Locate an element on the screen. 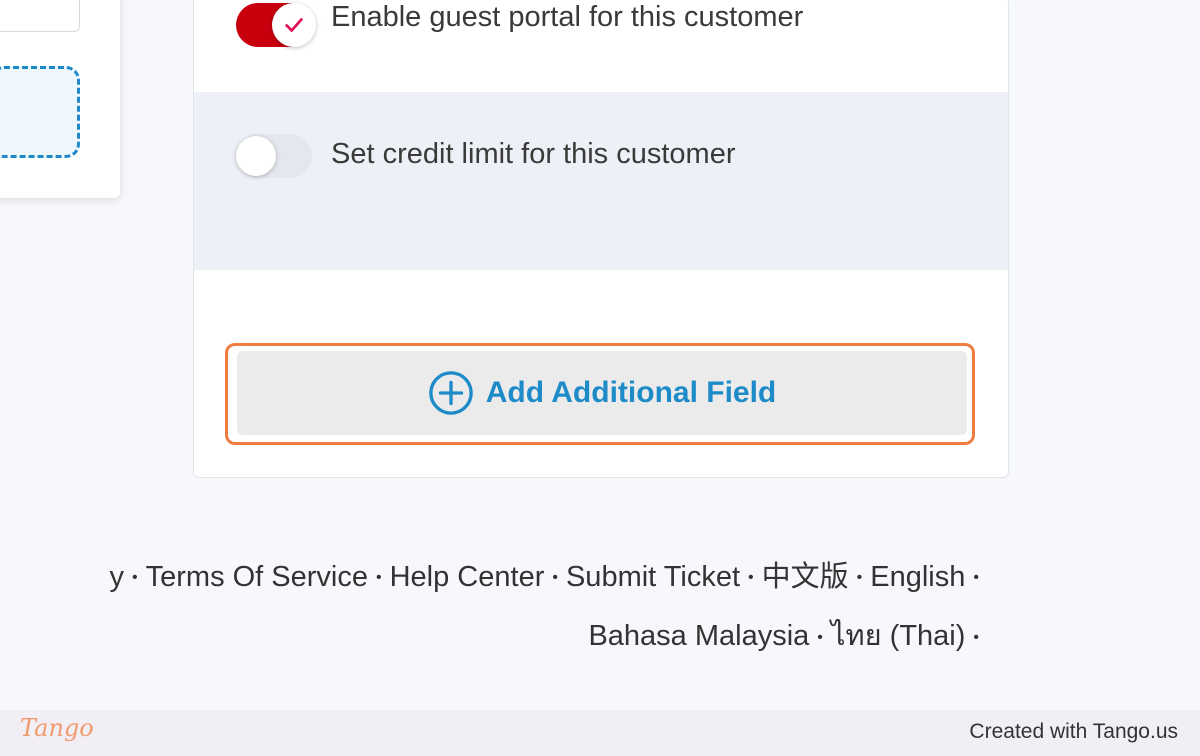 The height and width of the screenshot is (756, 1200). footer-link-english: English is located at coordinates (917, 577).